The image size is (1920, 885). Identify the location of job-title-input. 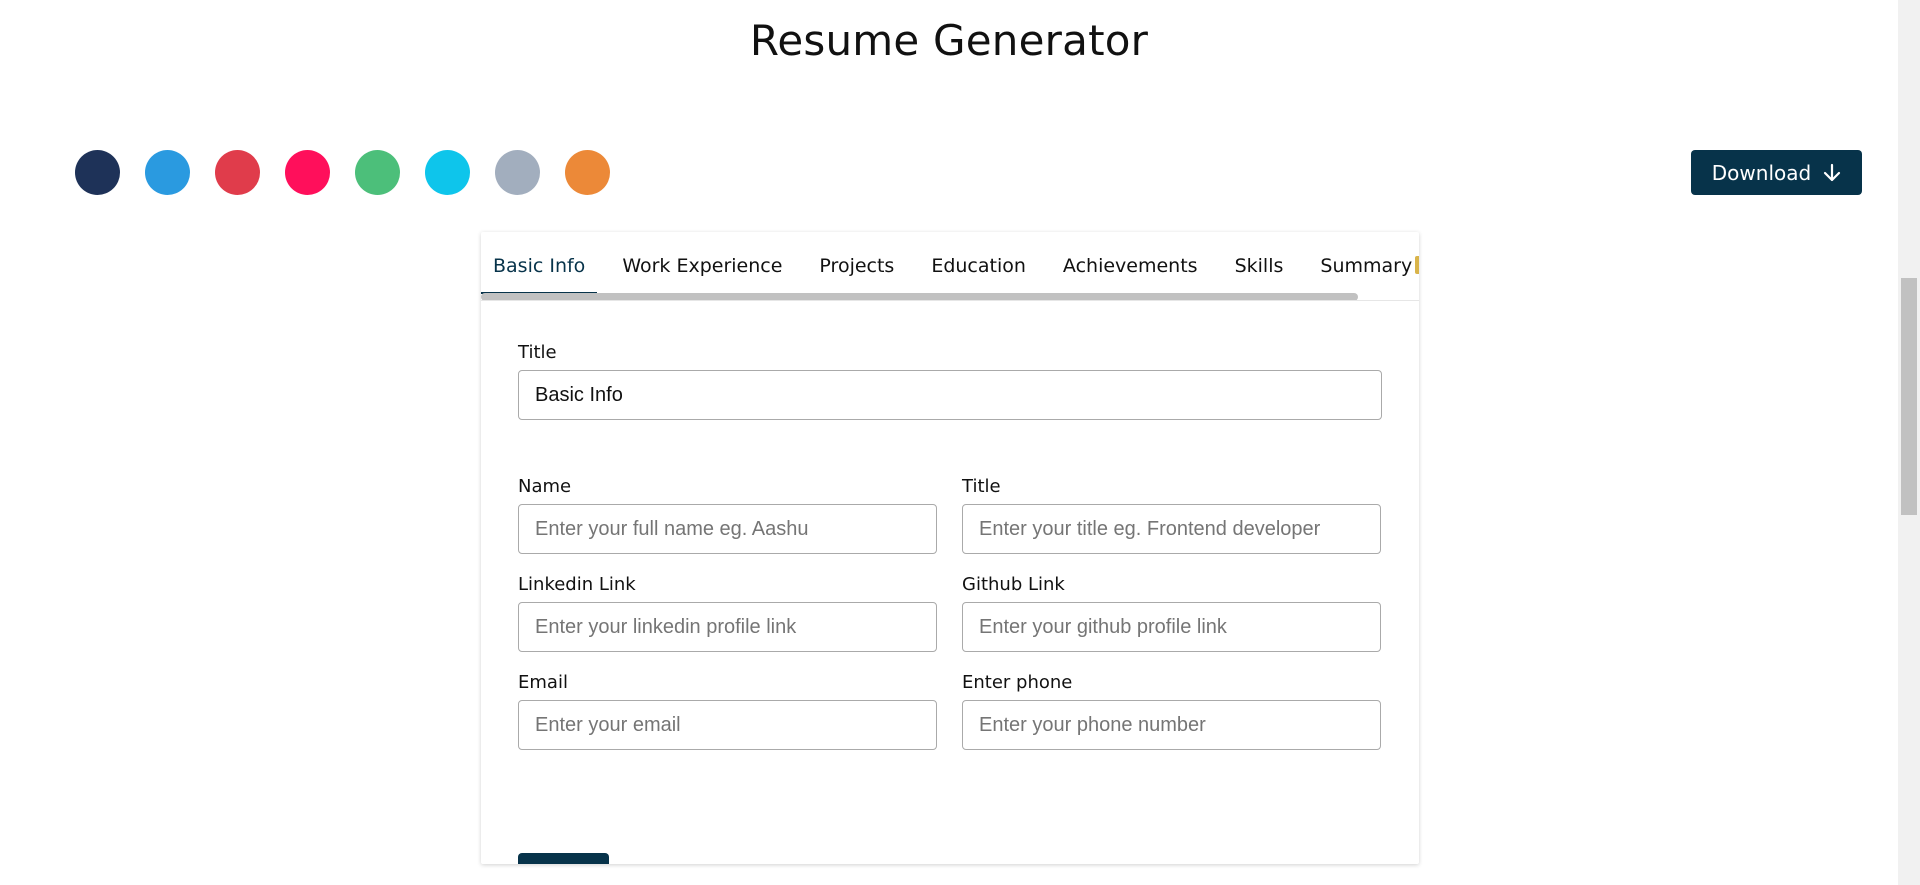
(1171, 529).